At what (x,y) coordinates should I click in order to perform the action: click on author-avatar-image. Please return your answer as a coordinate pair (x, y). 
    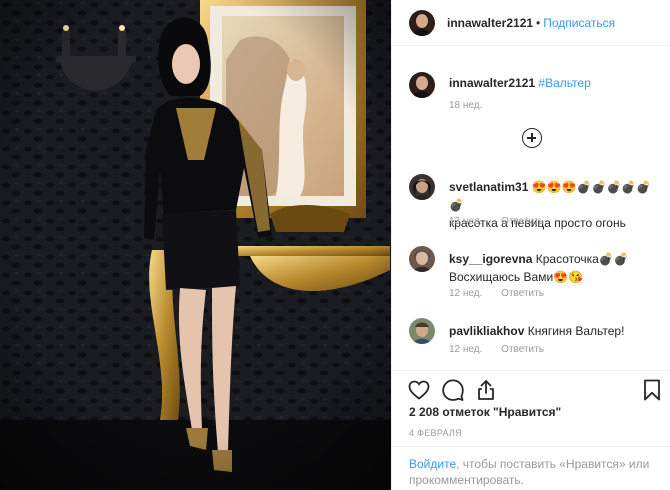
    Looking at the image, I should click on (422, 23).